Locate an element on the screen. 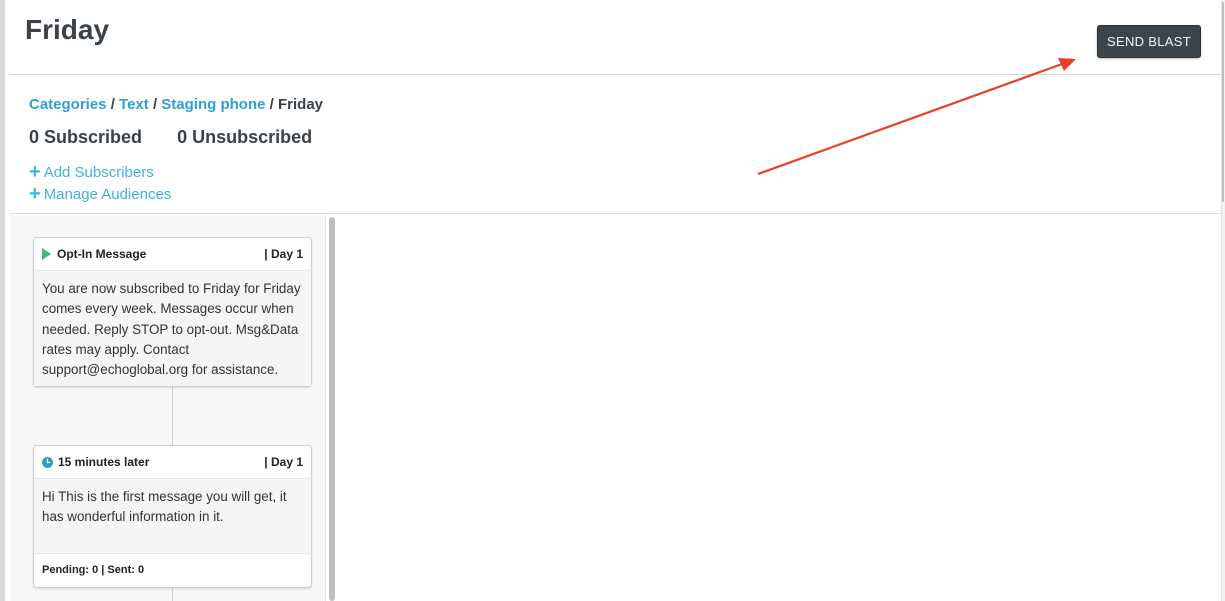 The image size is (1225, 601). breadcrumb-categories: Categories is located at coordinates (68, 104).